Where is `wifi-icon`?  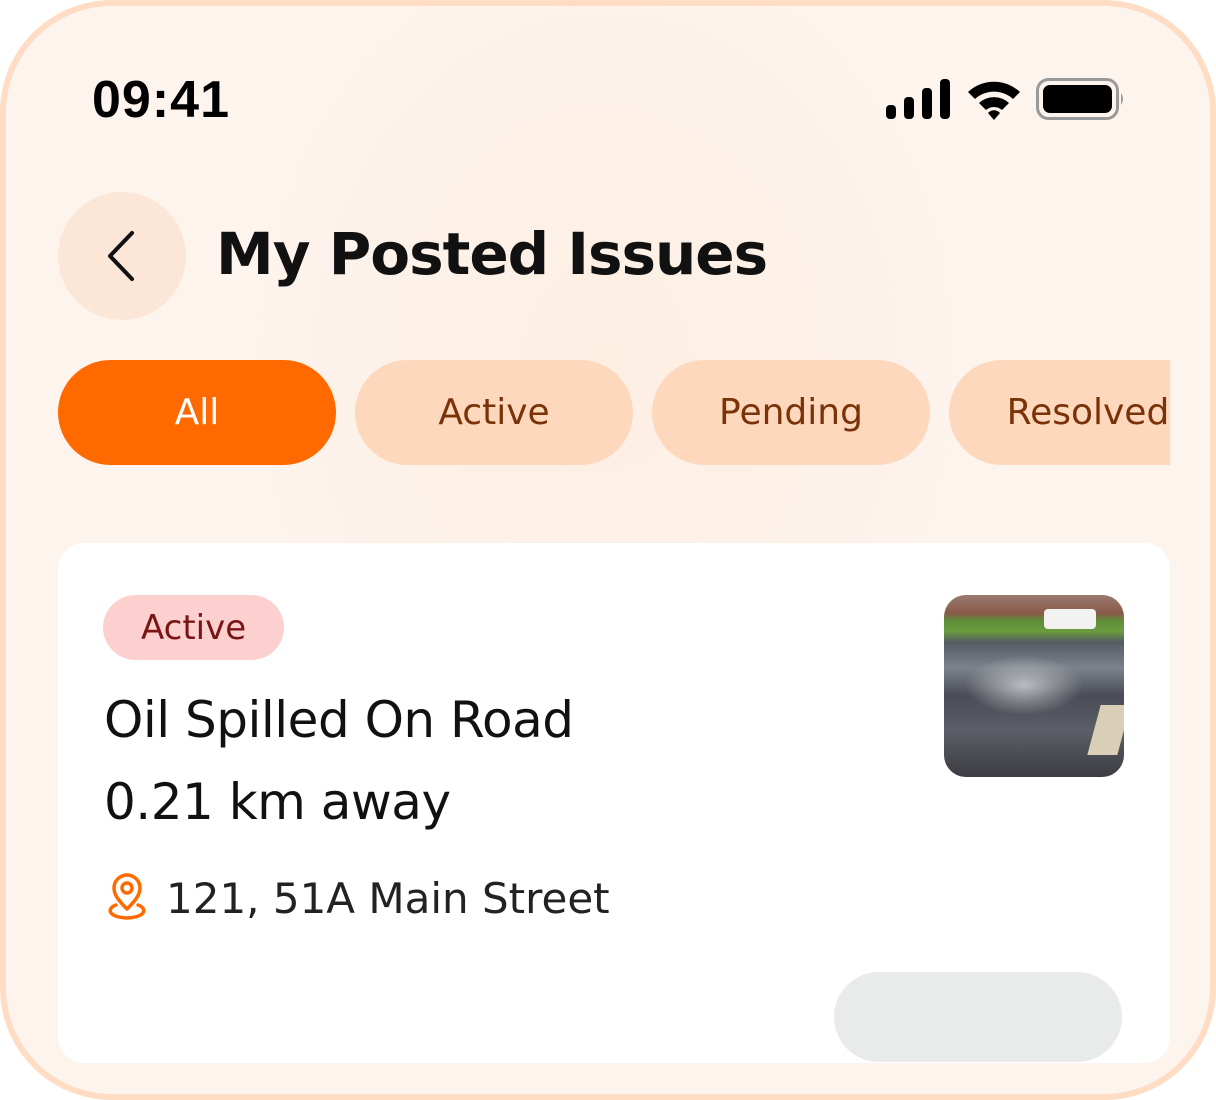 wifi-icon is located at coordinates (994, 100).